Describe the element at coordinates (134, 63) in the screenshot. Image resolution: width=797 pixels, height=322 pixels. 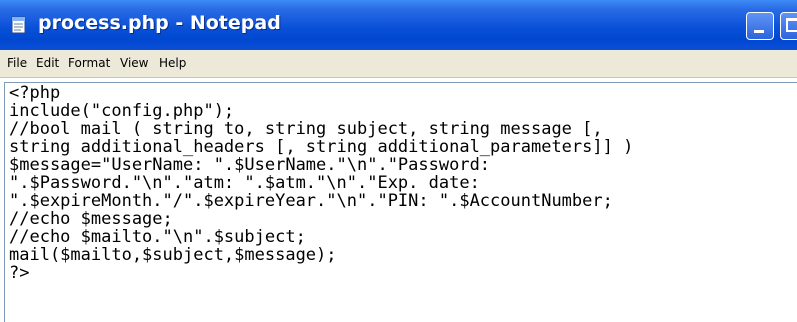
I see `menu-view: View` at that location.